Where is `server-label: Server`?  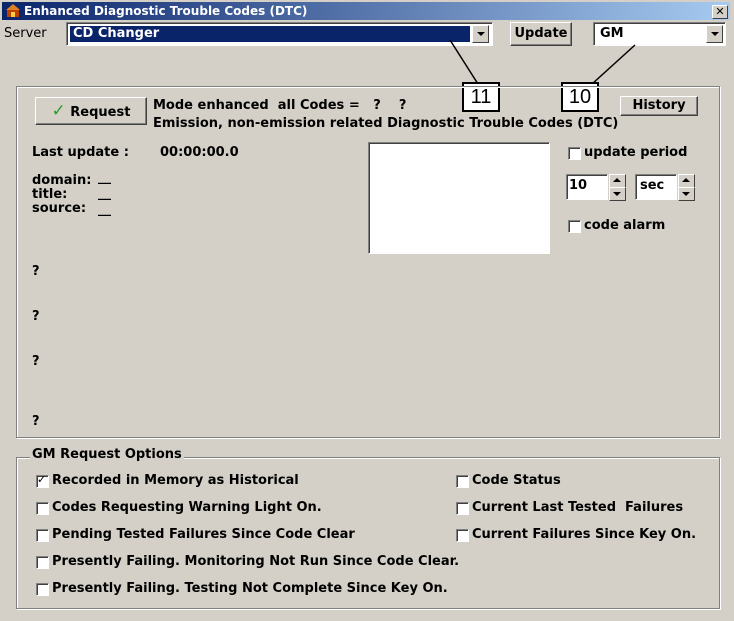
server-label: Server is located at coordinates (25, 33).